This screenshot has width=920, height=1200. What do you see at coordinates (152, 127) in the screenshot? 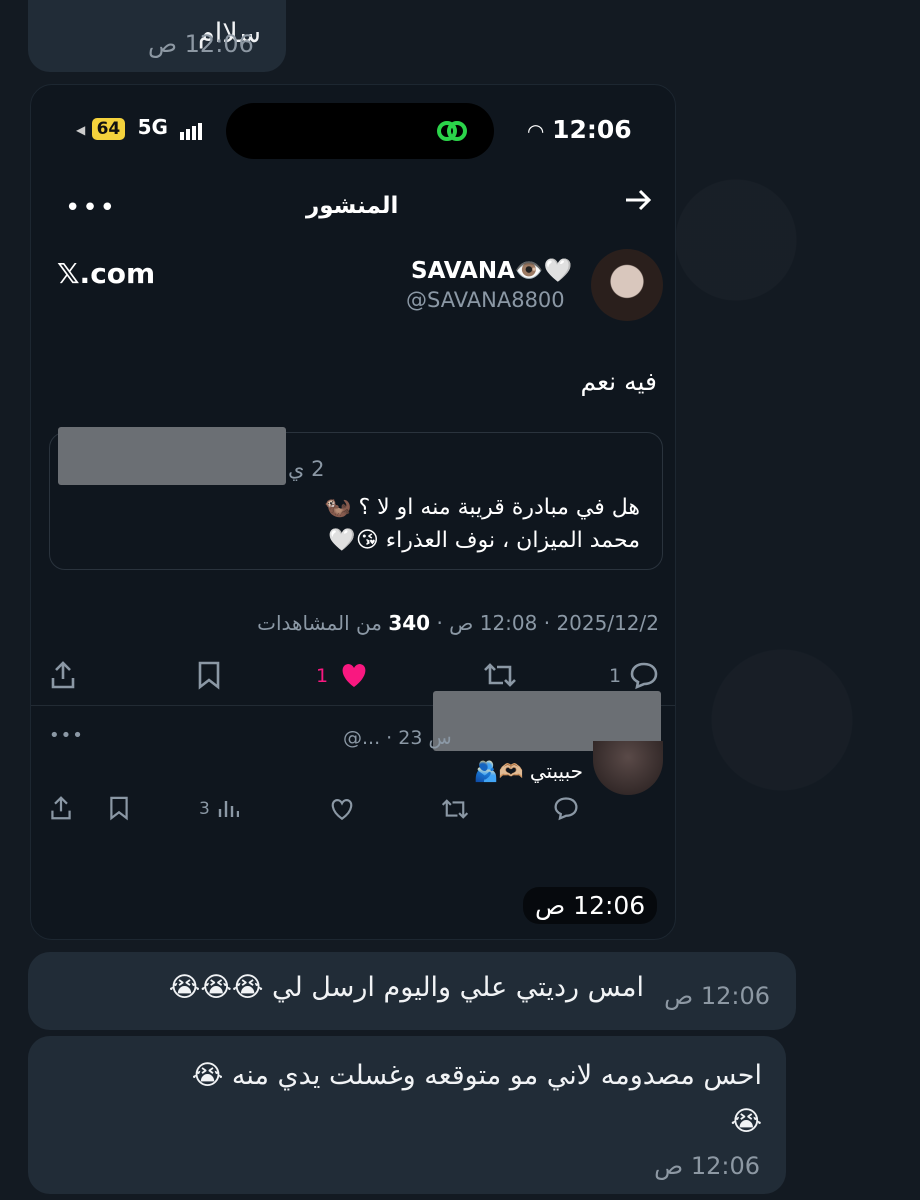
I see `network-label: 5G` at bounding box center [152, 127].